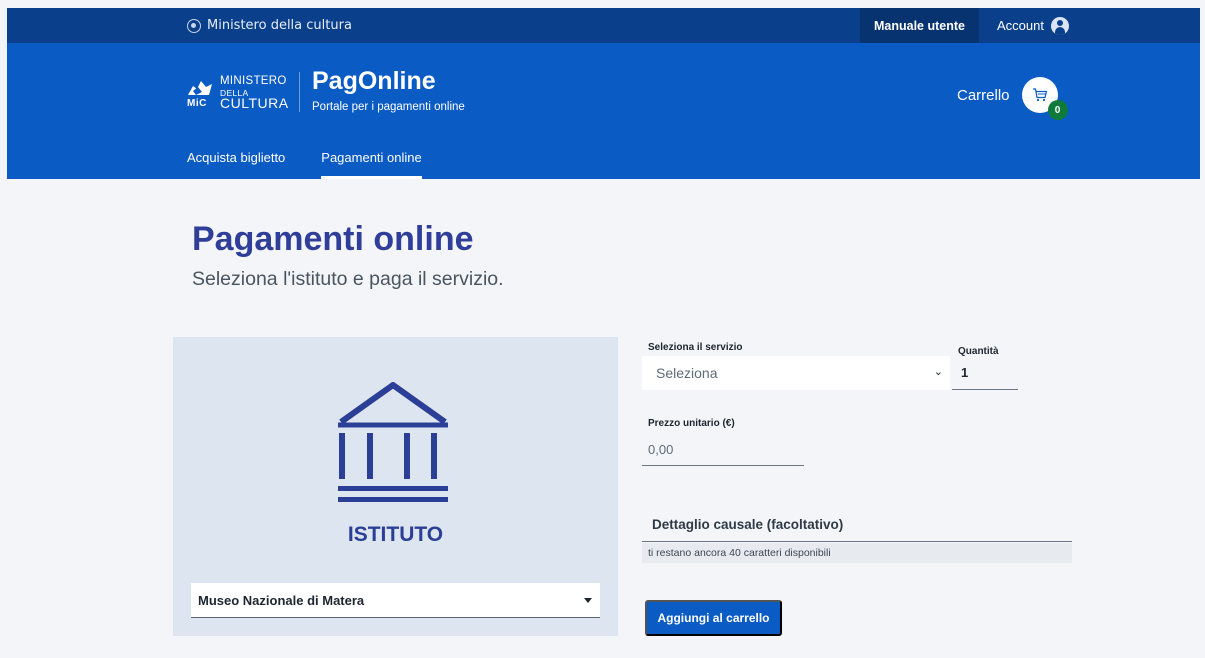 Image resolution: width=1205 pixels, height=658 pixels. What do you see at coordinates (919, 25) in the screenshot?
I see `manual-button: Manuale utente` at bounding box center [919, 25].